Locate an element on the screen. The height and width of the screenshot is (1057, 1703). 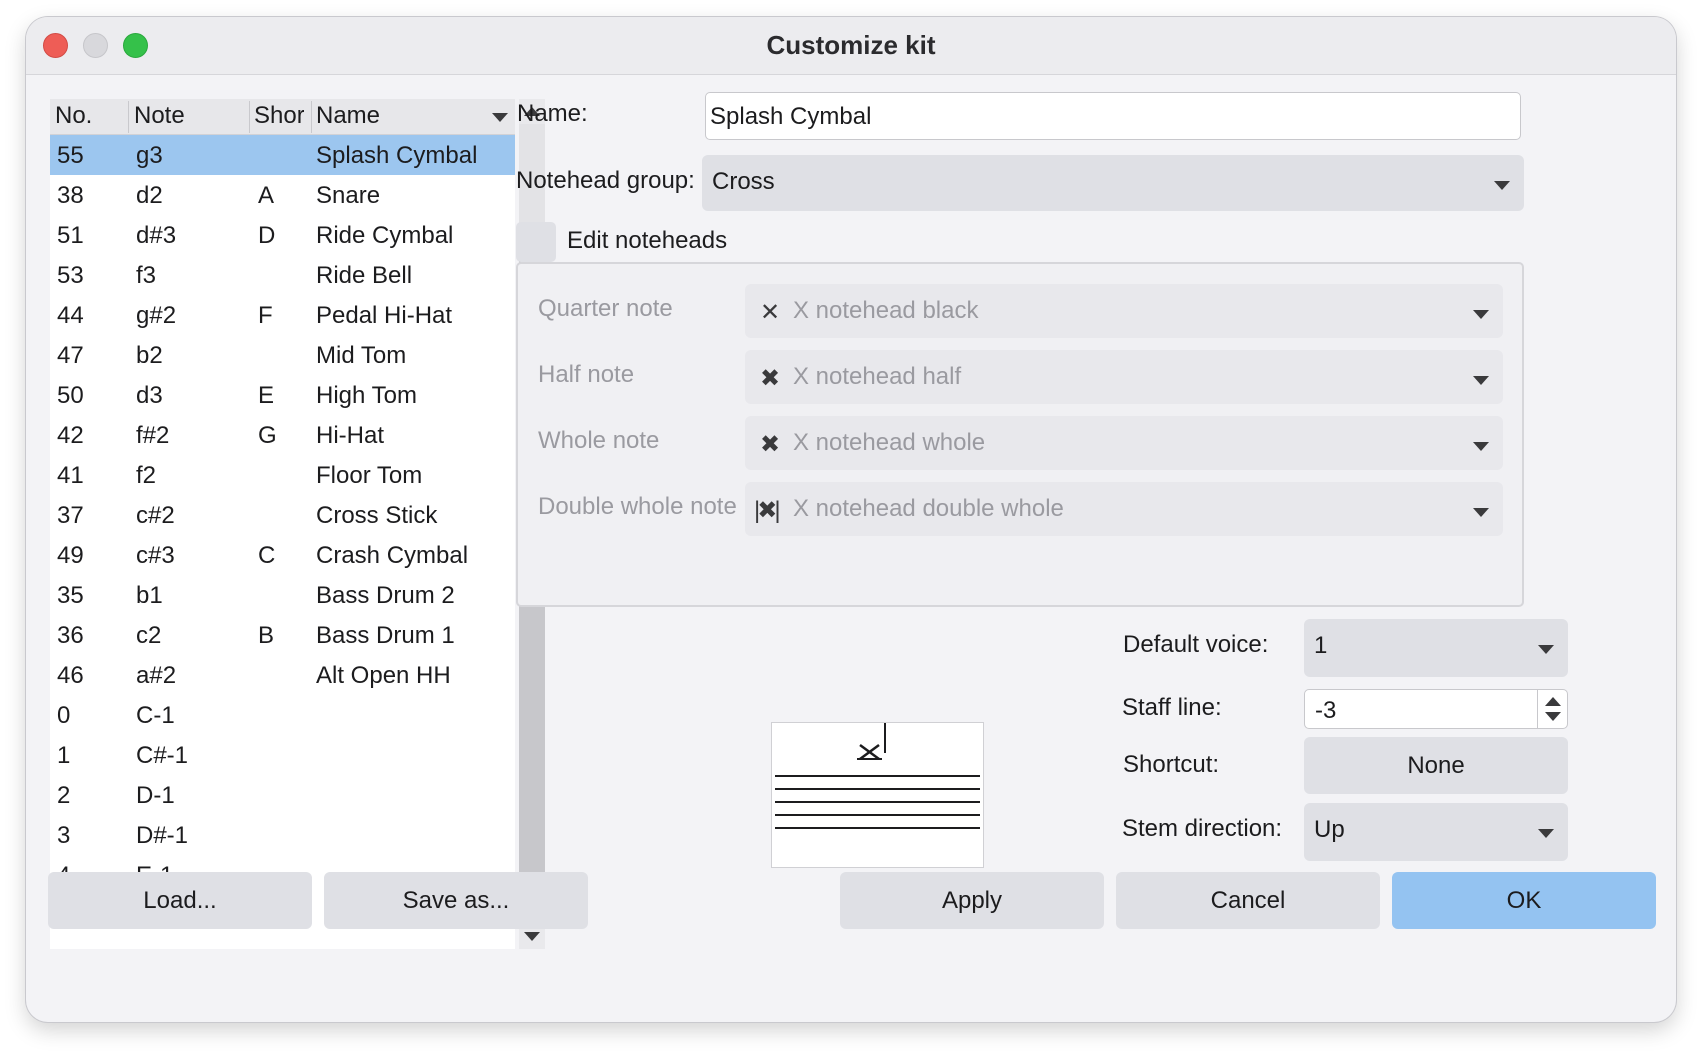
notehead-group-dropdown: Cross is located at coordinates (1113, 183).